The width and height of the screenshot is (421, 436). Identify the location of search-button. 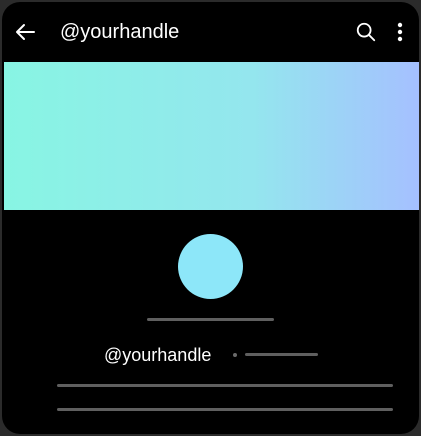
(366, 32).